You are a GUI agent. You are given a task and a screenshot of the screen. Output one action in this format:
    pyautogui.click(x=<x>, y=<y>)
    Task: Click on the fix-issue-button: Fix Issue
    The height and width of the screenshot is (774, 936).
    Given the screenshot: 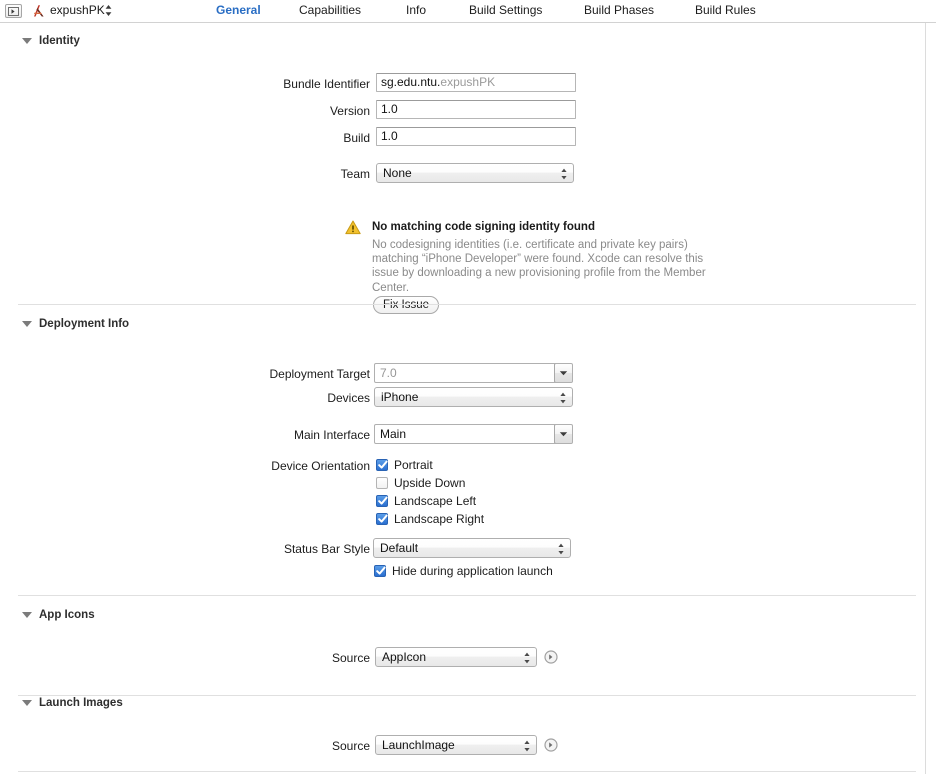 What is the action you would take?
    pyautogui.click(x=406, y=305)
    